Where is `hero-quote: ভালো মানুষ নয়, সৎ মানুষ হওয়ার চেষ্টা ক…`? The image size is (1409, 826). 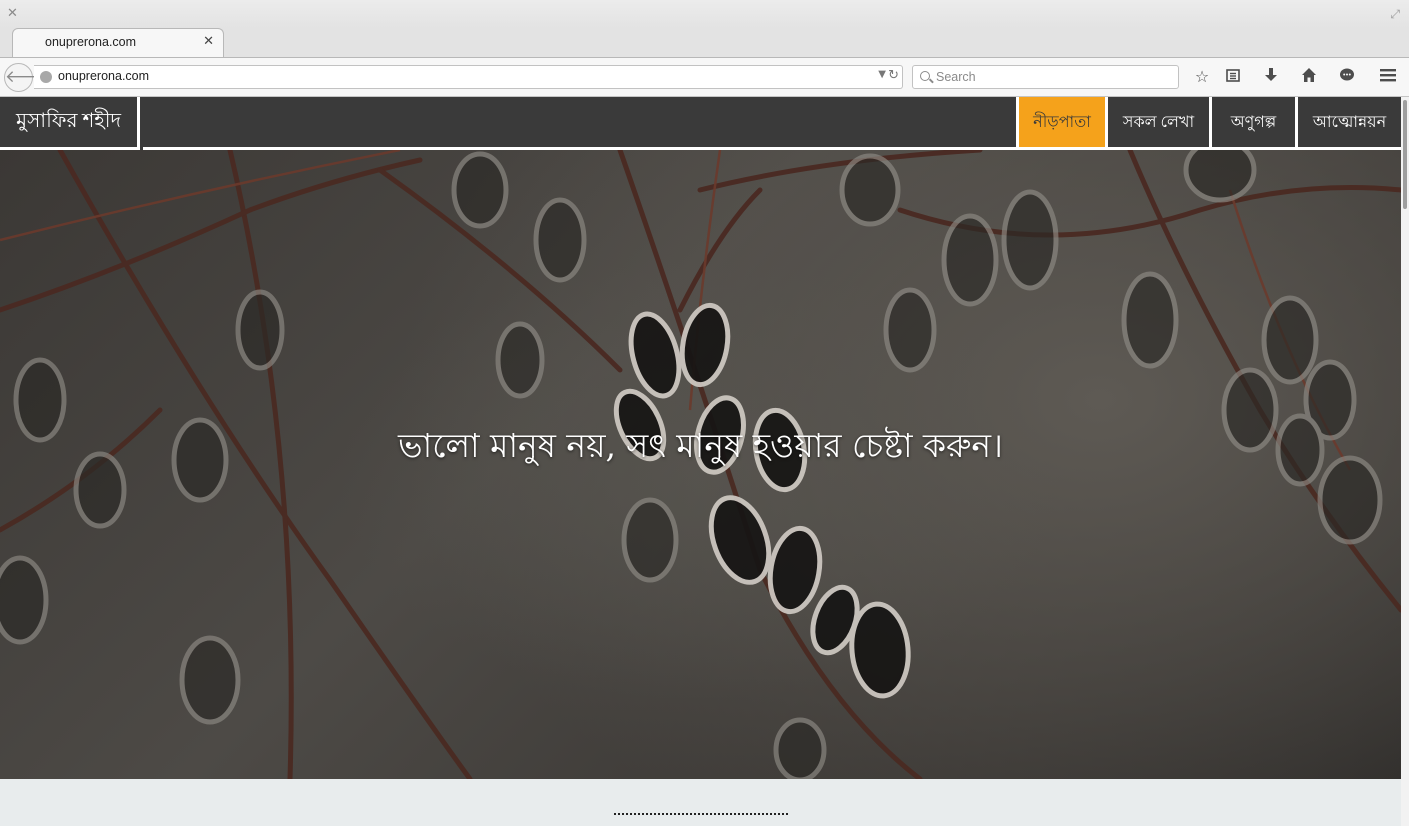
hero-quote: ভালো মানুষ নয়, সৎ মানুষ হওয়ার চেষ্টা ক… is located at coordinates (700, 445).